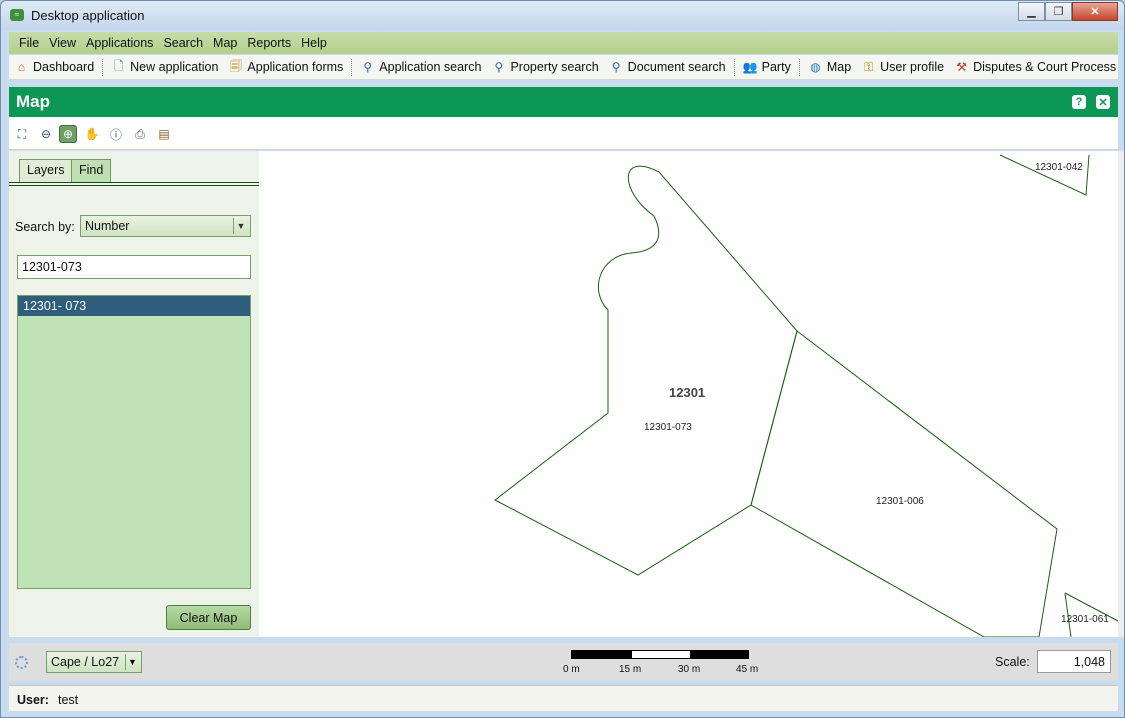 This screenshot has height=718, width=1125. I want to click on window-controls: ▁ ❐ ✕, so click(1068, 11).